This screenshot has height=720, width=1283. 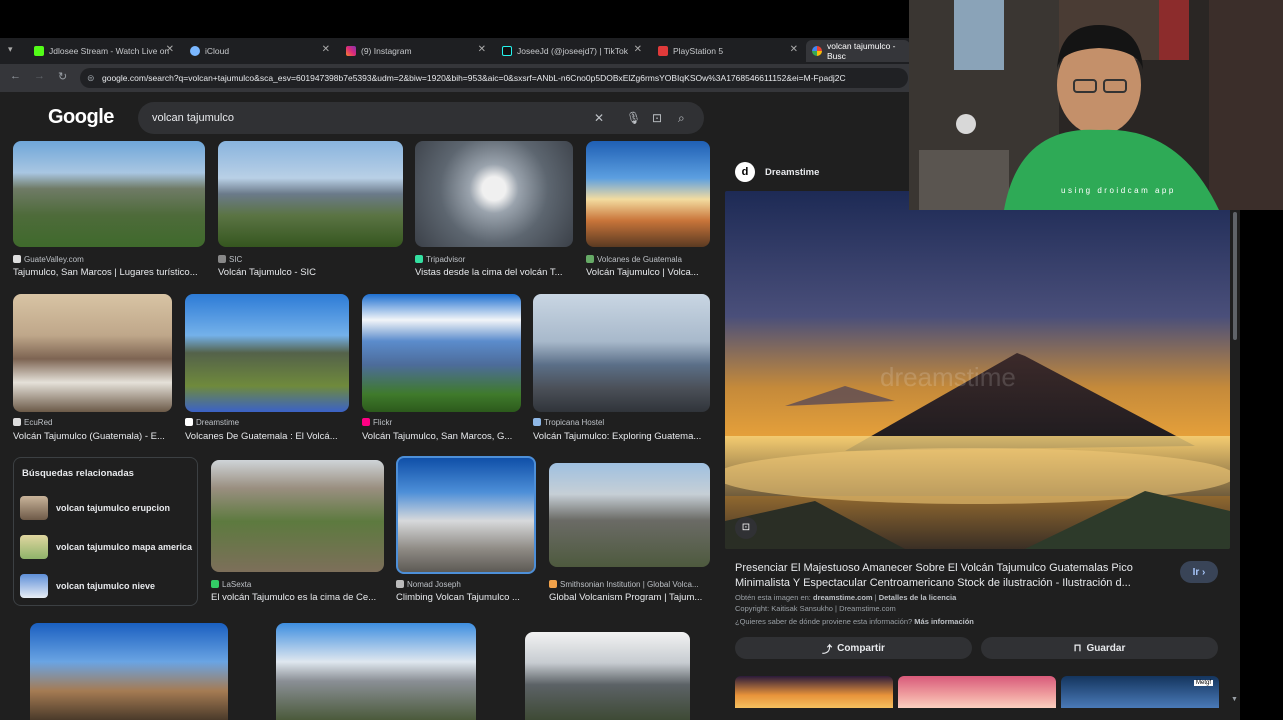 I want to click on reload-icon: ↻, so click(x=62, y=76).